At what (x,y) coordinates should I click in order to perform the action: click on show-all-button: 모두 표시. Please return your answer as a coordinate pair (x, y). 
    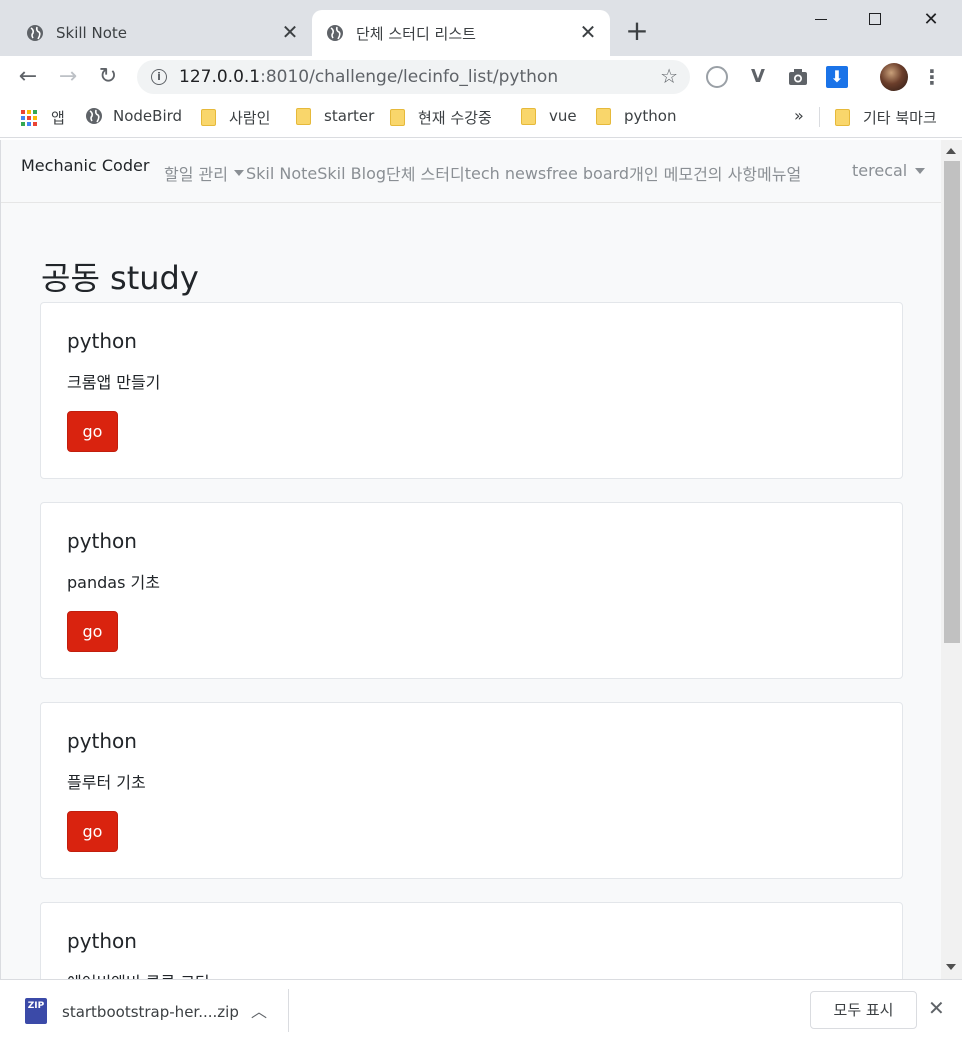
    Looking at the image, I should click on (863, 1010).